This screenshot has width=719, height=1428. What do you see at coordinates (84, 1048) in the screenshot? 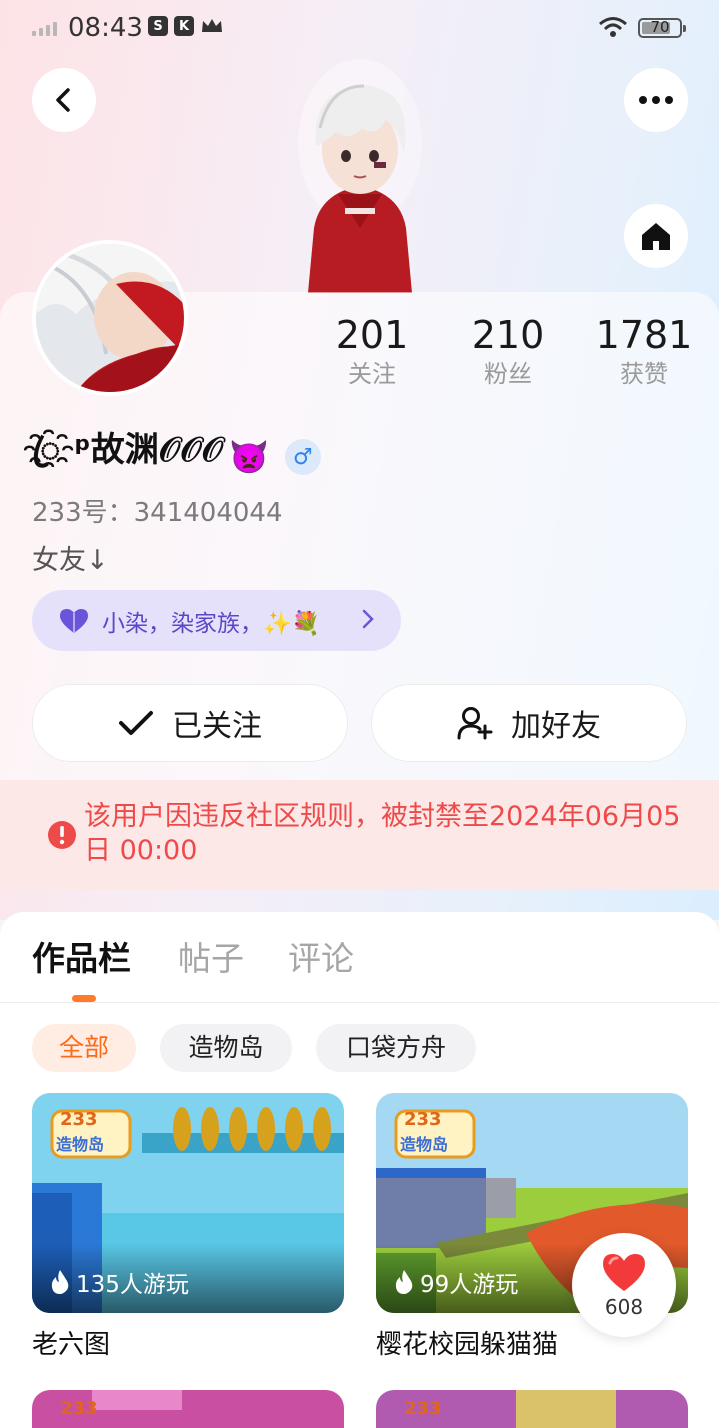
I see `filter-all: 全部` at bounding box center [84, 1048].